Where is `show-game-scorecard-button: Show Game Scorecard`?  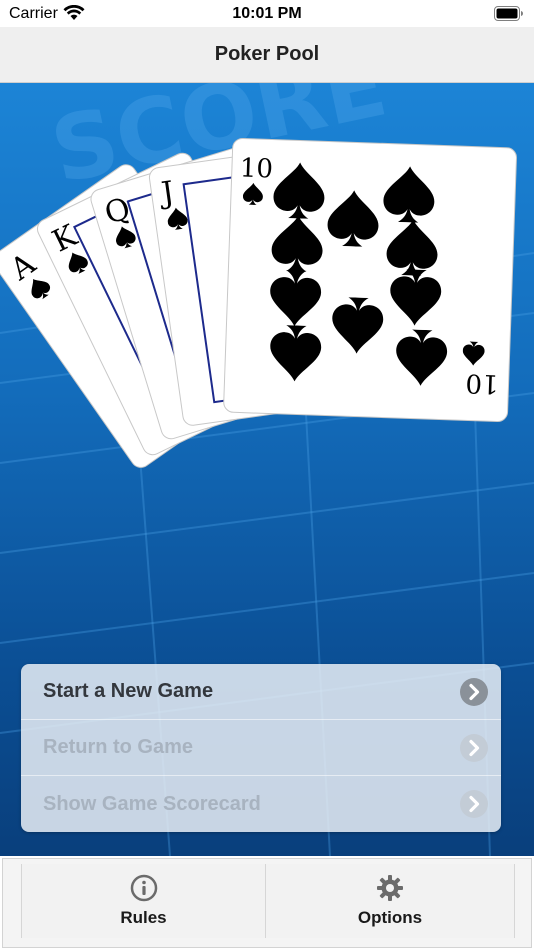
show-game-scorecard-button: Show Game Scorecard is located at coordinates (261, 804).